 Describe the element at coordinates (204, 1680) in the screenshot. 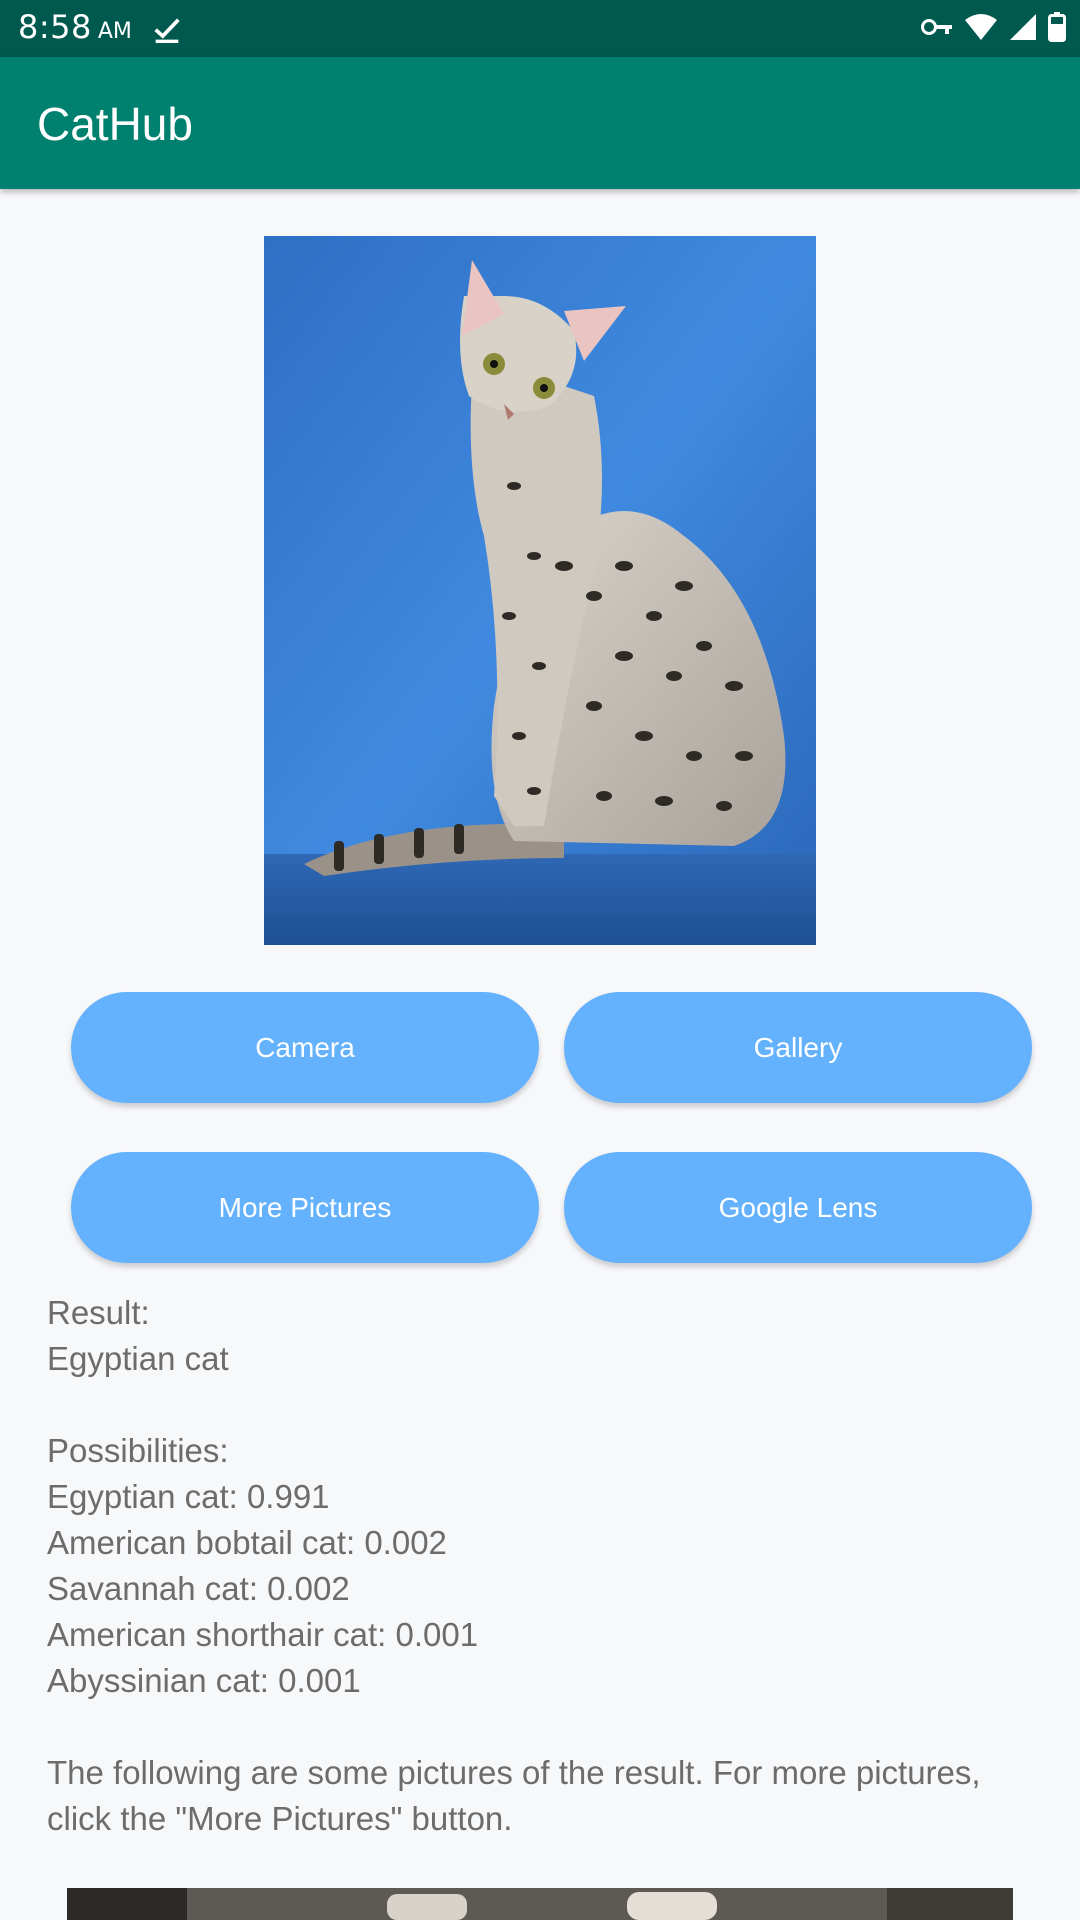

I see `possibility-item: Abyssinian cat: 0.001` at that location.